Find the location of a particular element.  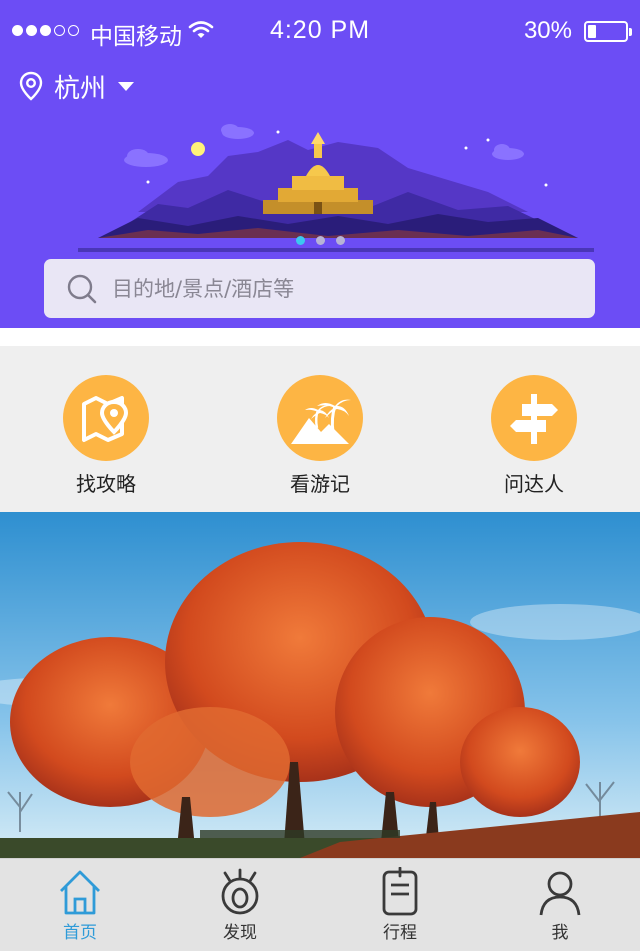

battery-percent: 30% is located at coordinates (547, 30).